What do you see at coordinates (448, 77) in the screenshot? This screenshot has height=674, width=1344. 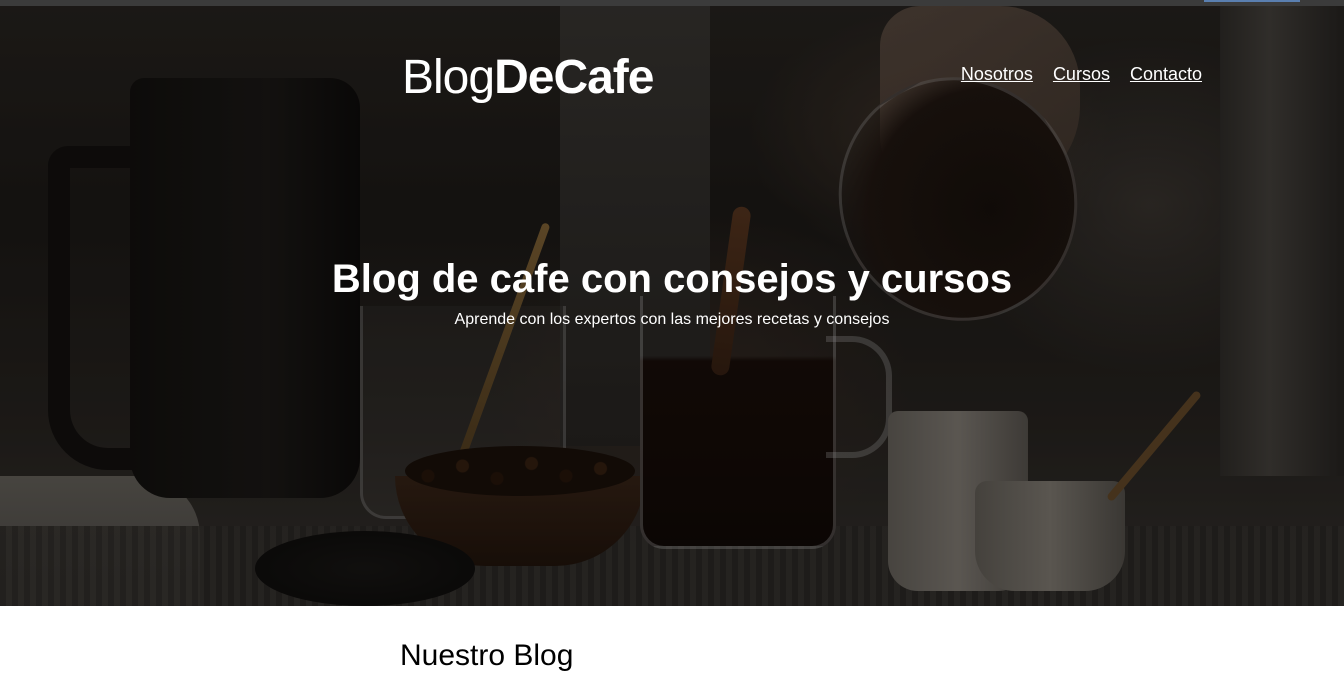 I see `logo-text-light: Blog` at bounding box center [448, 77].